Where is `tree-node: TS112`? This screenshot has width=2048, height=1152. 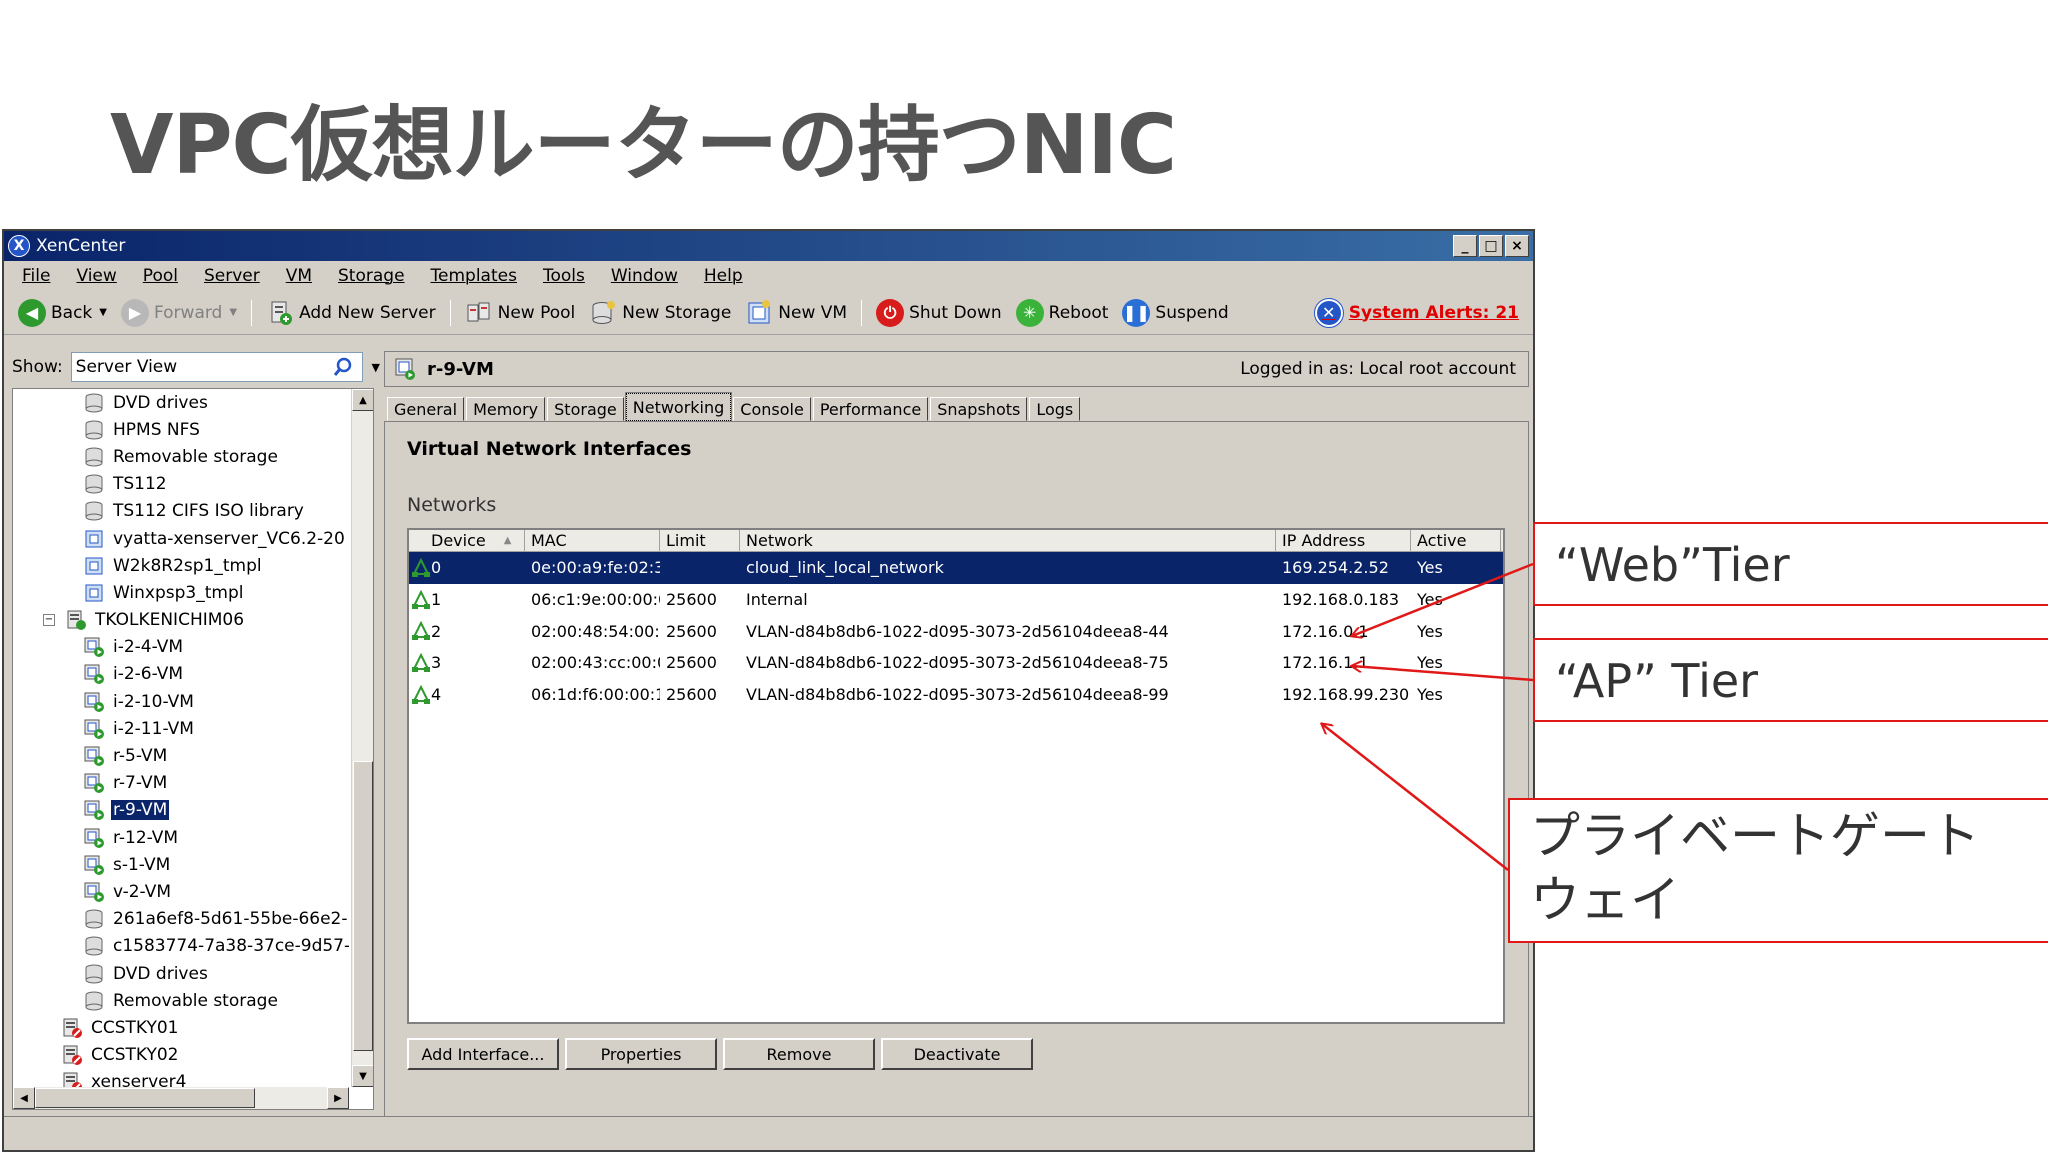 tree-node: TS112 is located at coordinates (181, 484).